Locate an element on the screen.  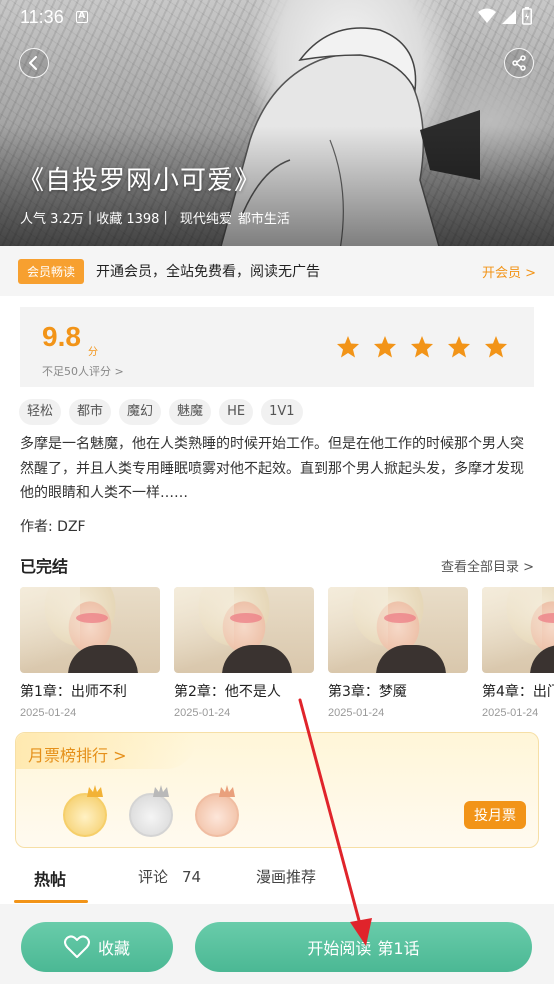
tab-comments-label: 评论 is located at coordinates (153, 877).